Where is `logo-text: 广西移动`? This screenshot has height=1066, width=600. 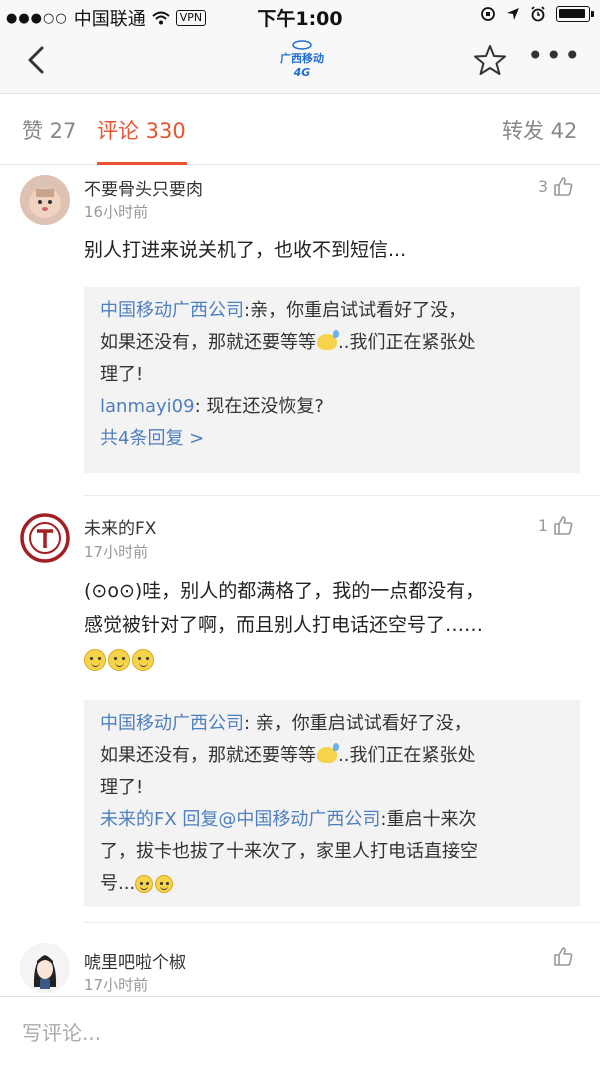 logo-text: 广西移动 is located at coordinates (302, 58).